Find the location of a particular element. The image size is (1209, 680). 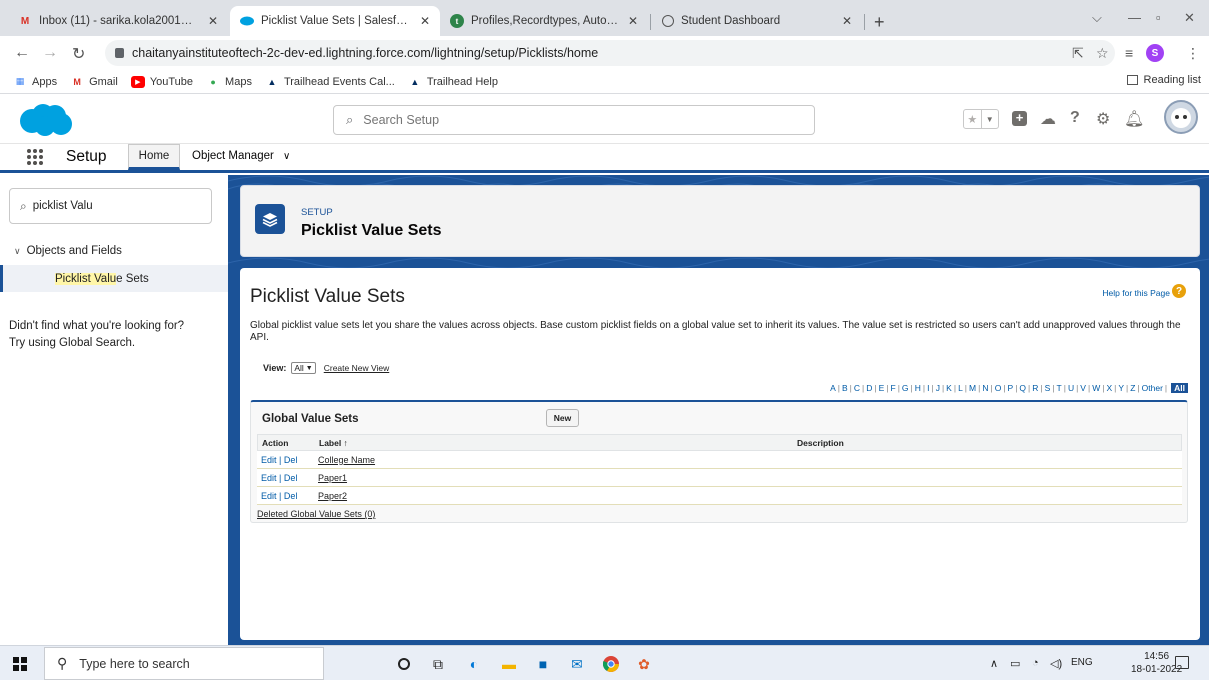

view-select: All ▼ is located at coordinates (303, 368).